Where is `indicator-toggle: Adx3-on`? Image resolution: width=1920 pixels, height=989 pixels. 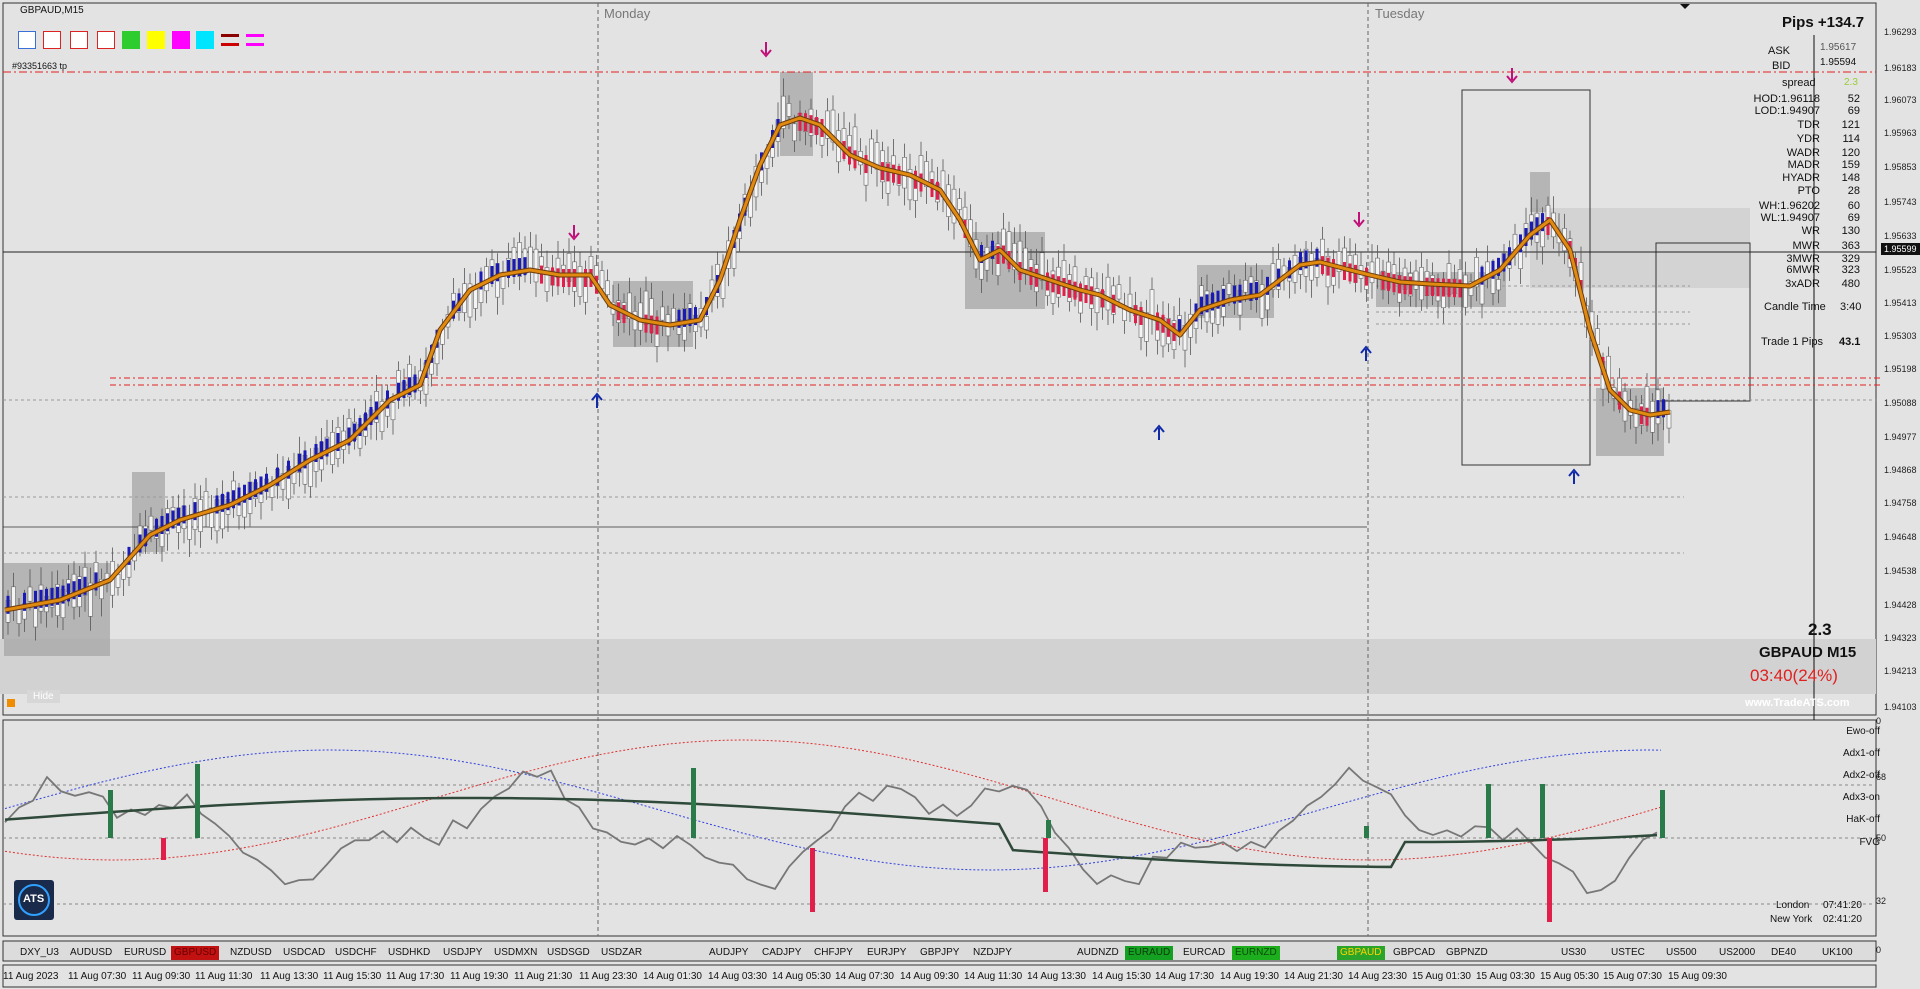
indicator-toggle: Adx3-on is located at coordinates (1861, 797).